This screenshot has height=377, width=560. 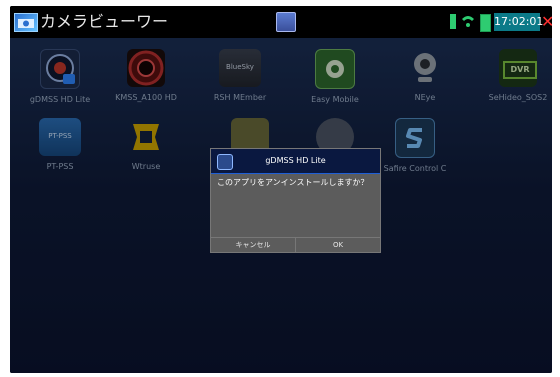 I want to click on close-icon: ✕, so click(x=546, y=22).